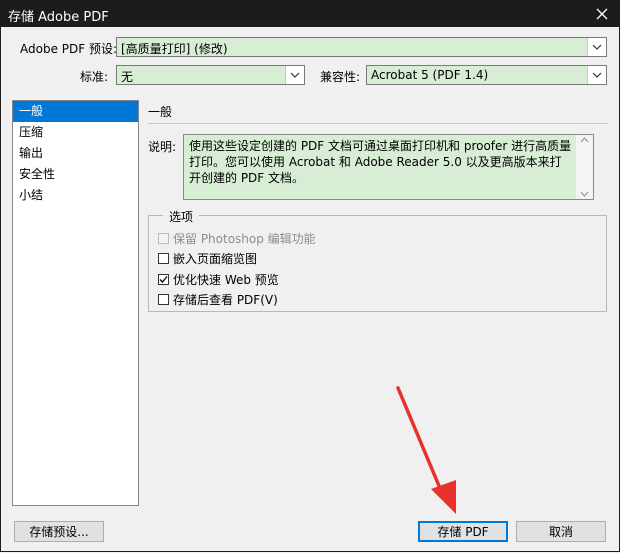  What do you see at coordinates (310, 13) in the screenshot?
I see `title-bar: 存储 Adobe PDF` at bounding box center [310, 13].